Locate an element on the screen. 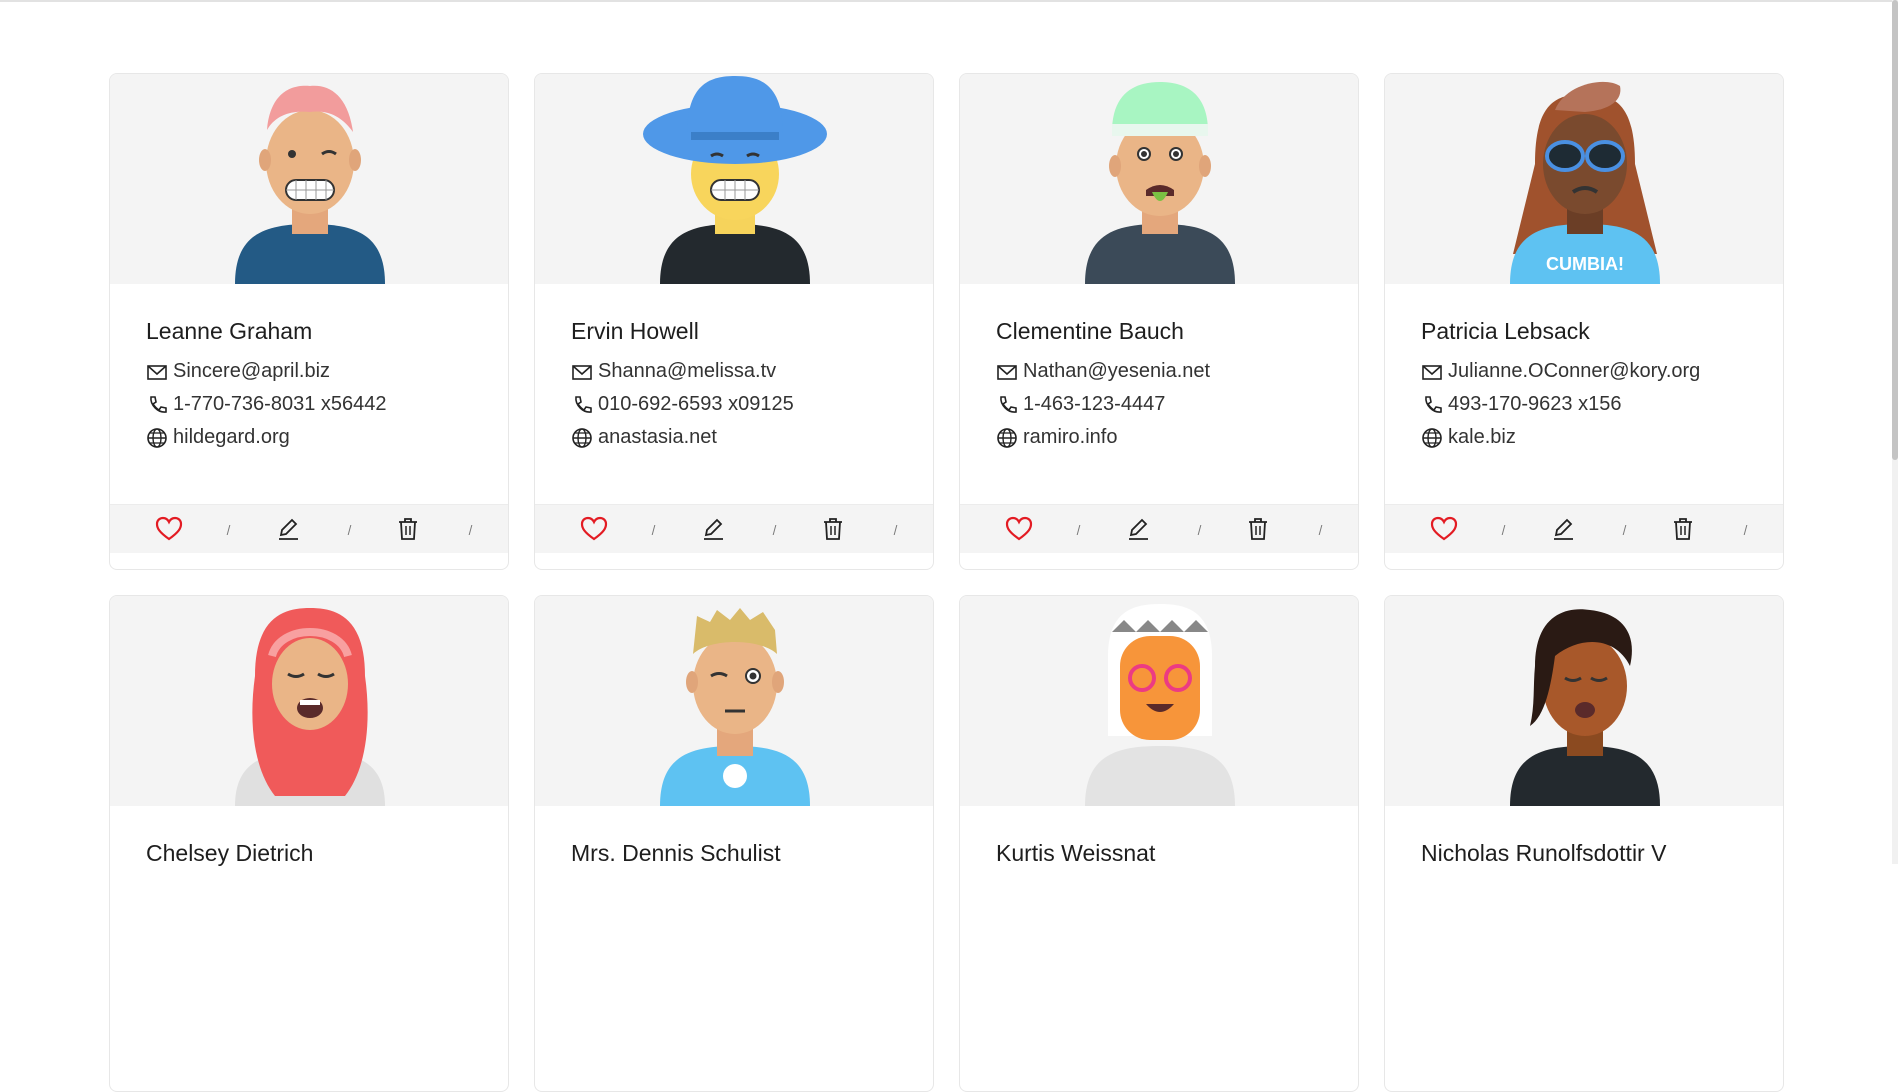  avatar: CUMBIA! is located at coordinates (1584, 179).